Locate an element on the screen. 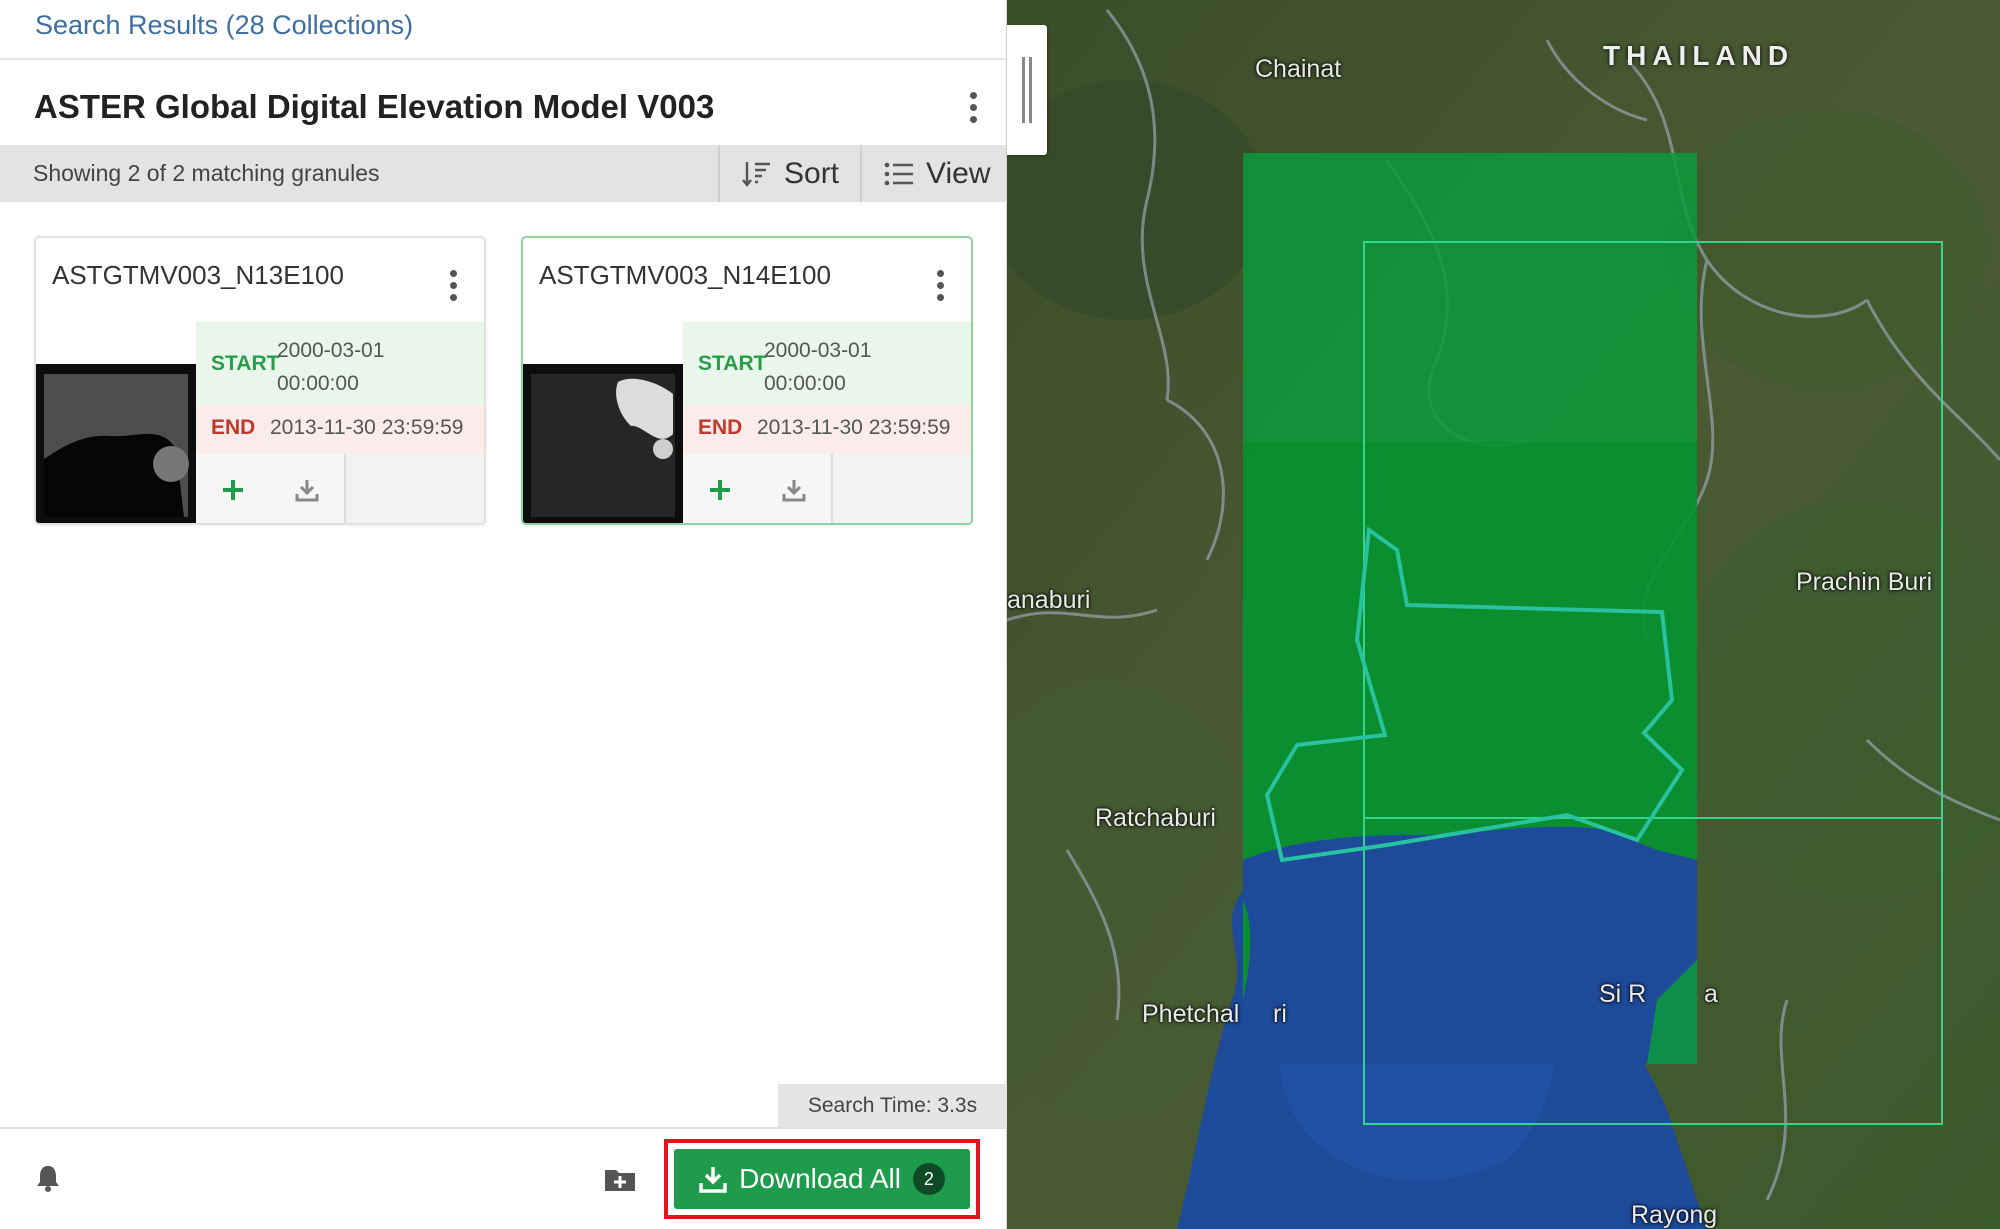 Image resolution: width=2000 pixels, height=1229 pixels. download-count-badge: 2 is located at coordinates (928, 1179).